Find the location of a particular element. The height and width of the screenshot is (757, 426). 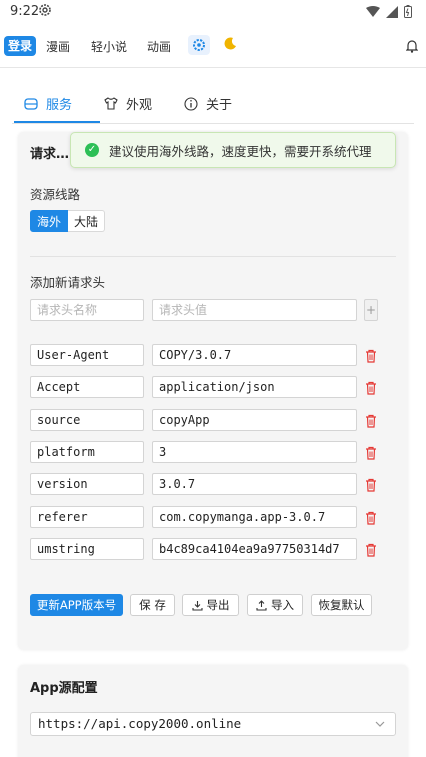

dark-mode-toggle is located at coordinates (230, 45).